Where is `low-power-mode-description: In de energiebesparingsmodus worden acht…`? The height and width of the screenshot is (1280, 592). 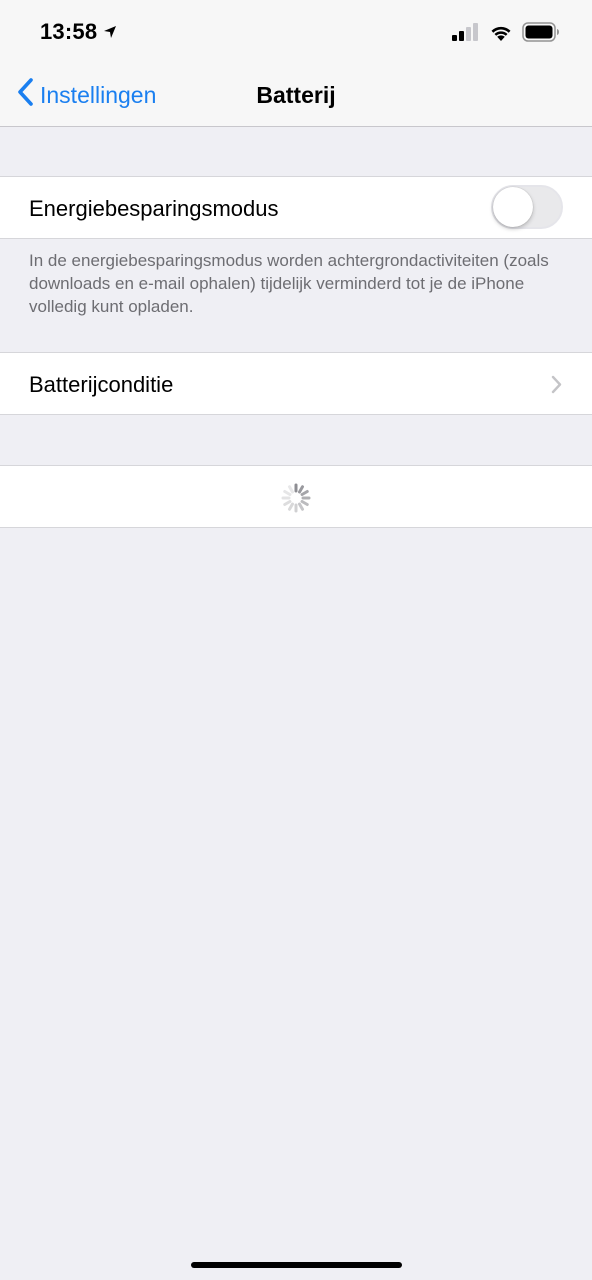
low-power-mode-description: In de energiebesparingsmodus worden acht… is located at coordinates (289, 283).